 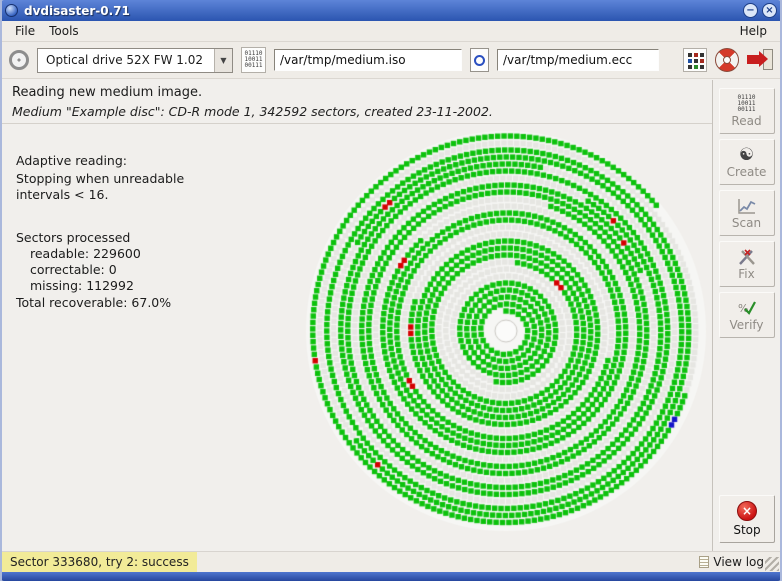 I want to click on total-recoverable-value: Total recoverable: 67.0%, so click(x=94, y=302).